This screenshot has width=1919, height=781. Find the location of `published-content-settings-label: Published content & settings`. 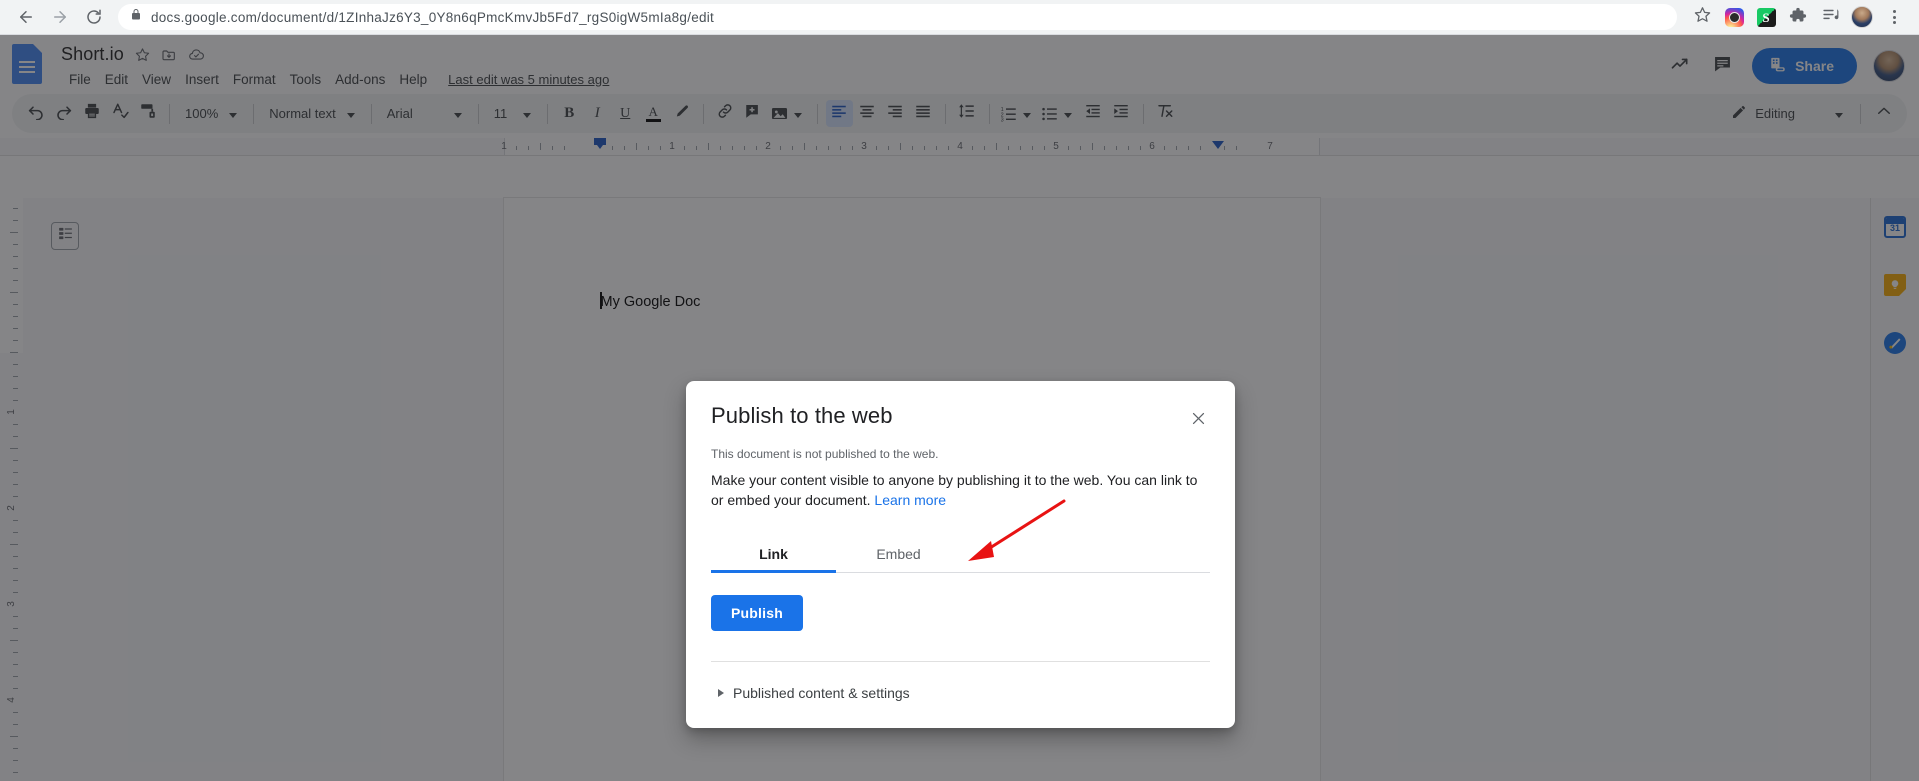

published-content-settings-label: Published content & settings is located at coordinates (821, 692).